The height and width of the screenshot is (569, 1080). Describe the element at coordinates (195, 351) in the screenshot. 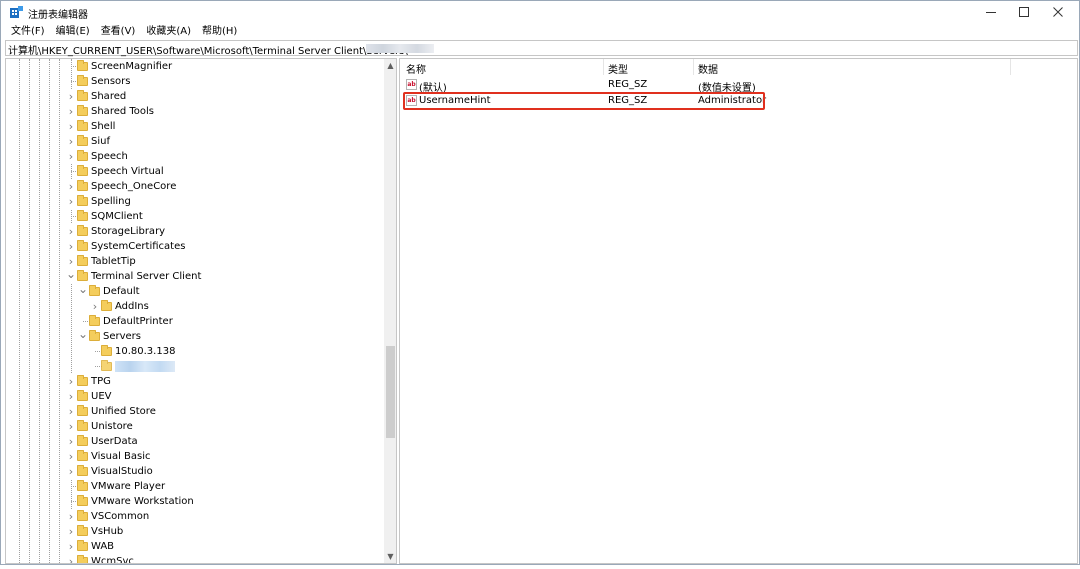

I see `tree-item-10-80-3-138: 10.80.3.138` at that location.